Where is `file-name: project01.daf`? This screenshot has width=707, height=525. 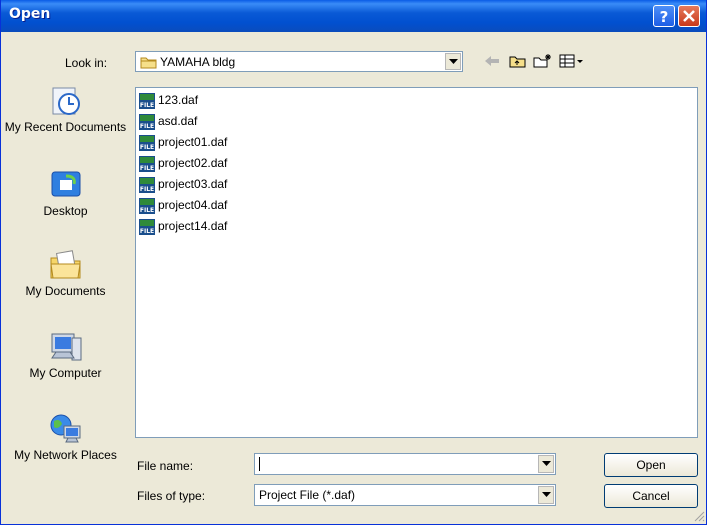
file-name: project01.daf is located at coordinates (193, 142).